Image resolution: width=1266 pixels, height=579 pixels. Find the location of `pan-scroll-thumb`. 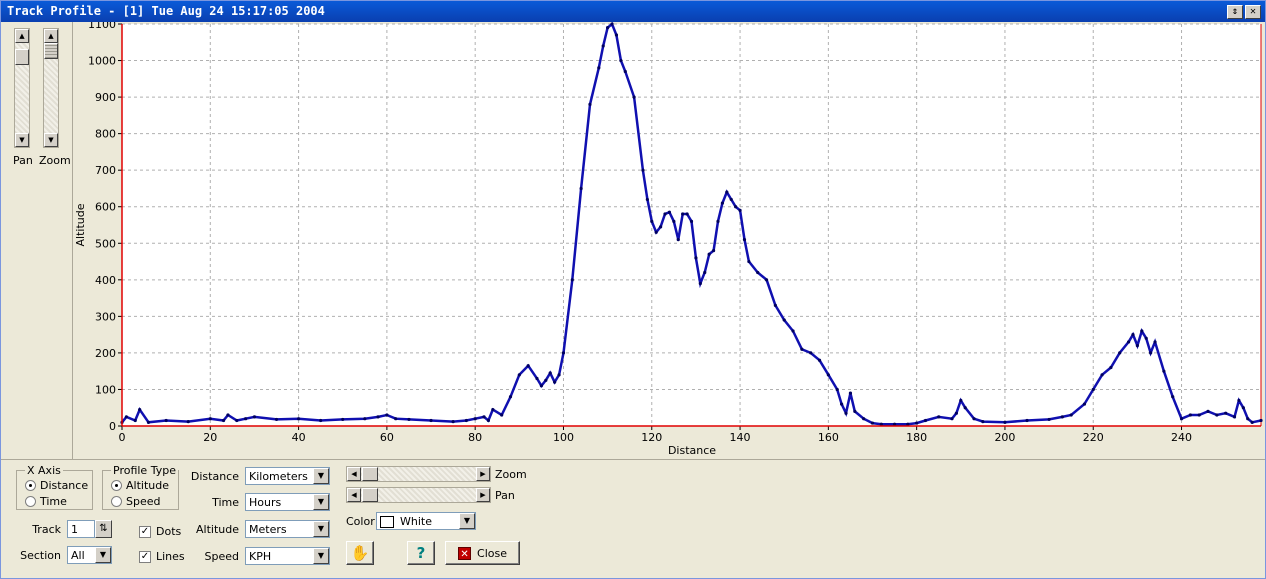

pan-scroll-thumb is located at coordinates (22, 57).